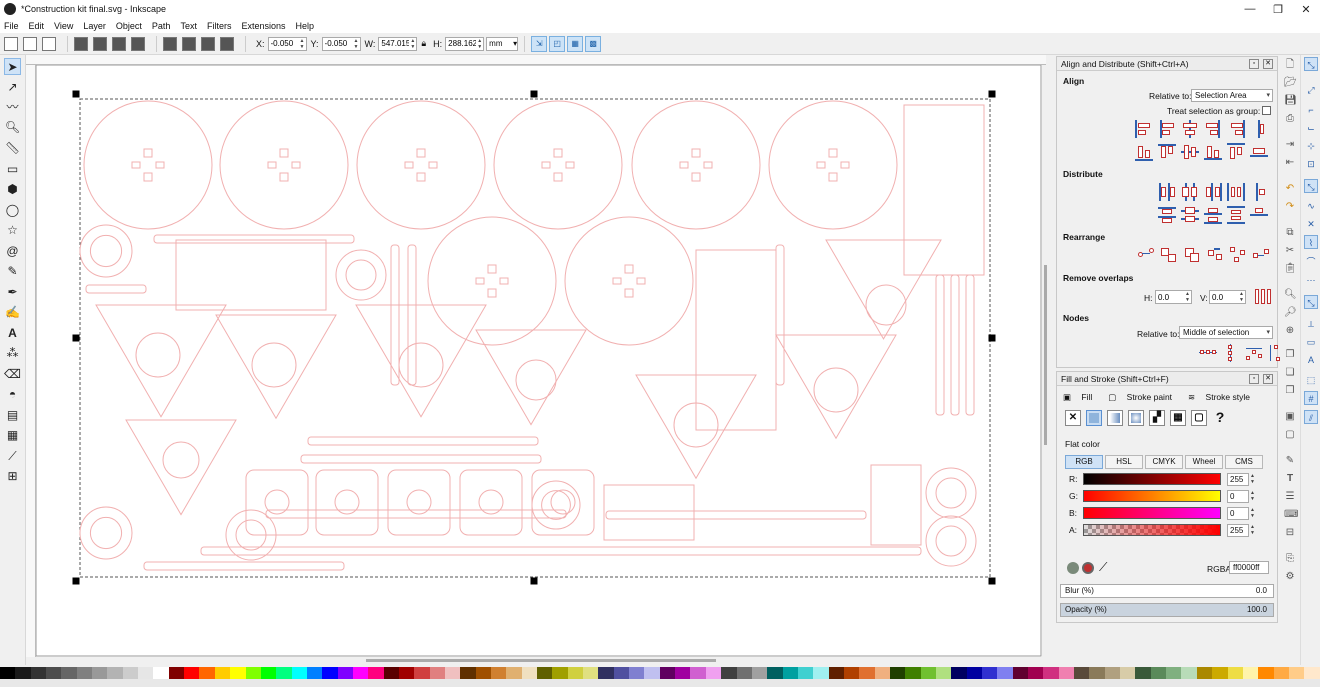 The height and width of the screenshot is (687, 1320). I want to click on align-bottom-to-top-icon, so click(1144, 152).